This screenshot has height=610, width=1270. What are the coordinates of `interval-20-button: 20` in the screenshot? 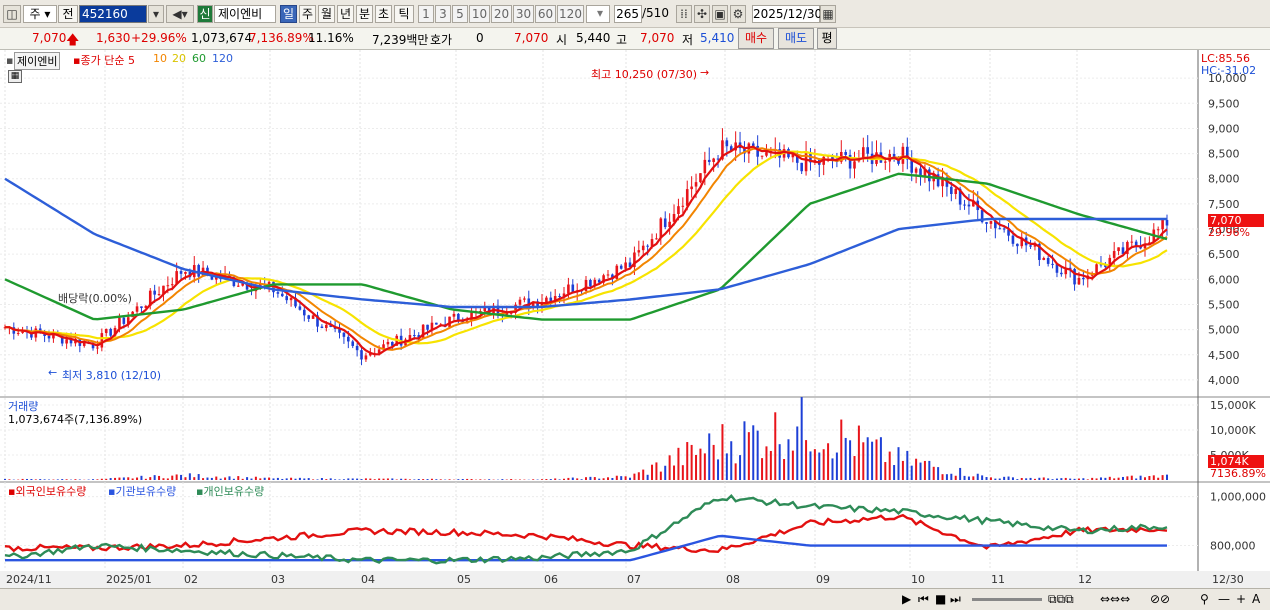 It's located at (501, 14).